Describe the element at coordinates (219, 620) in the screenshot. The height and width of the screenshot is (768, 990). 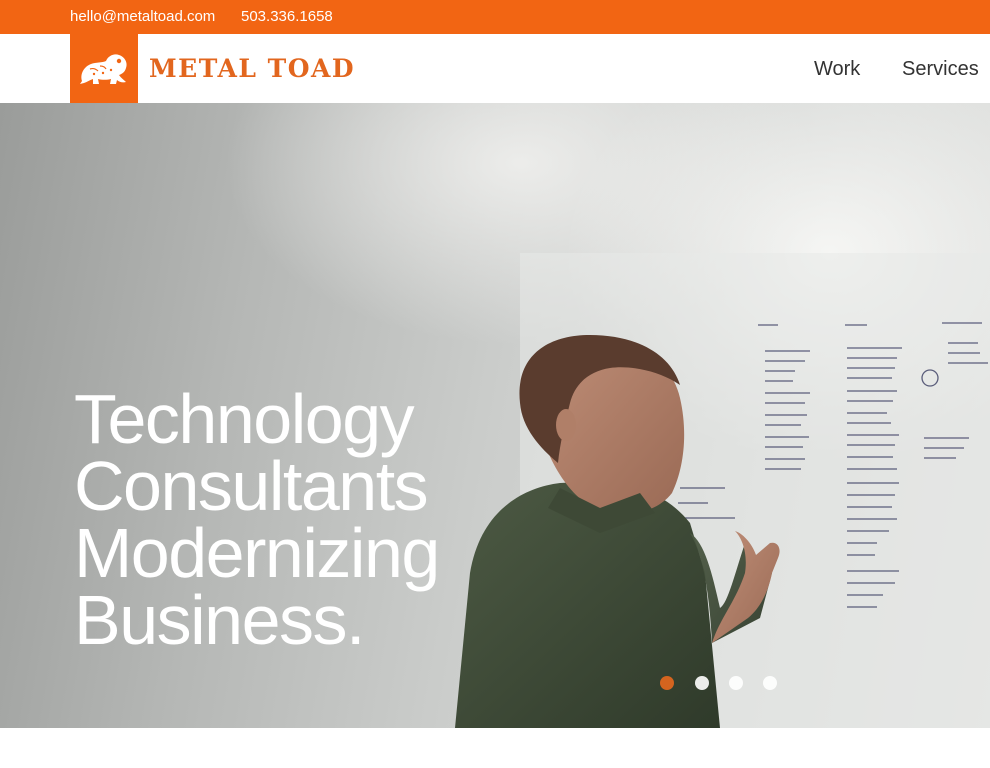
I see `hero-title-line: Business.` at that location.